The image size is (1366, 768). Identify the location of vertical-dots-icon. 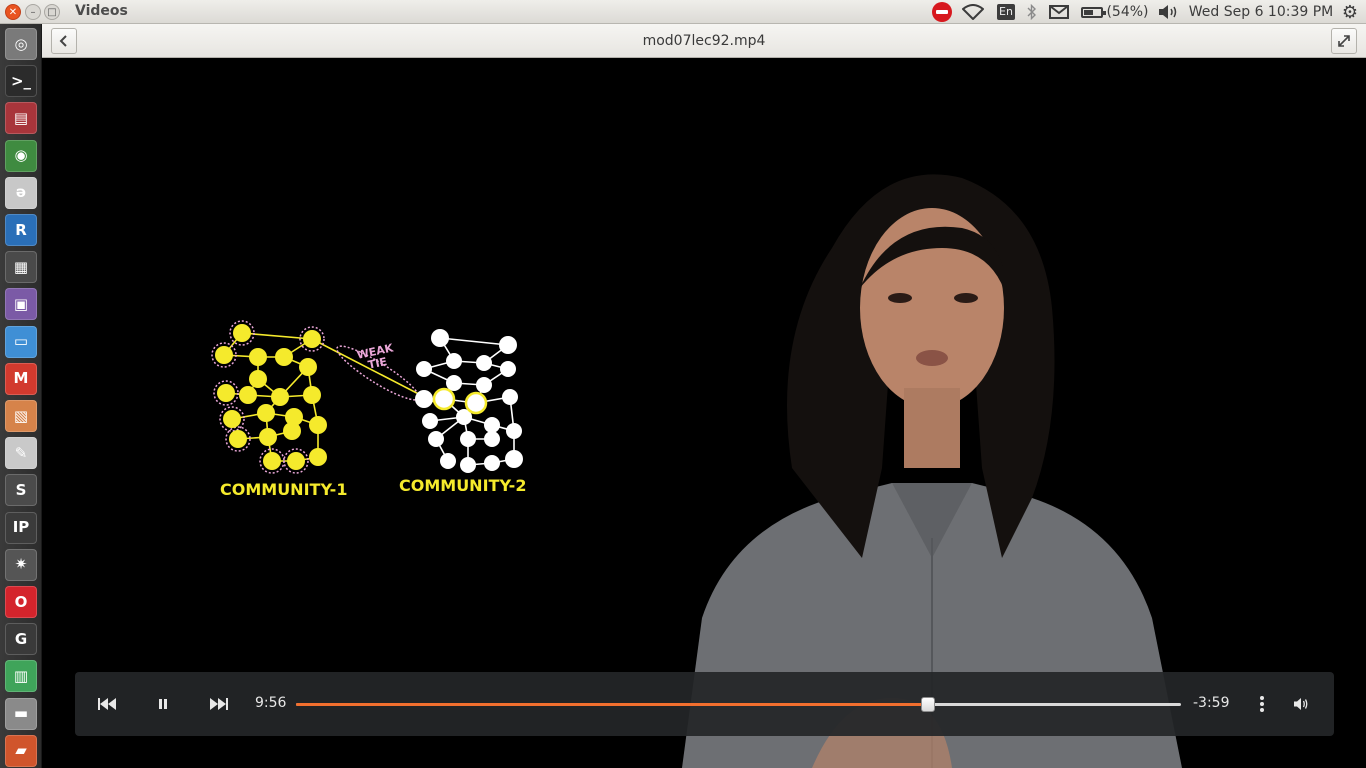
(1262, 704).